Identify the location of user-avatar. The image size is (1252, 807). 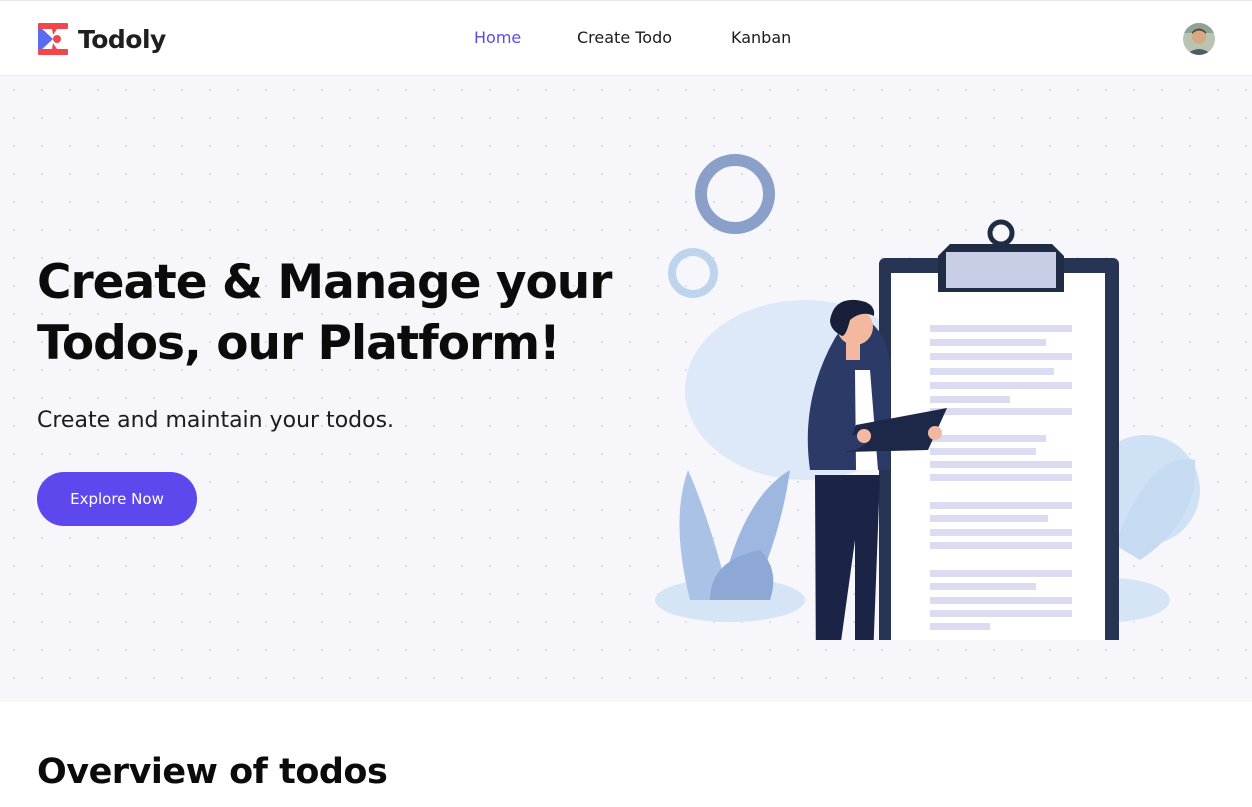
(1199, 39).